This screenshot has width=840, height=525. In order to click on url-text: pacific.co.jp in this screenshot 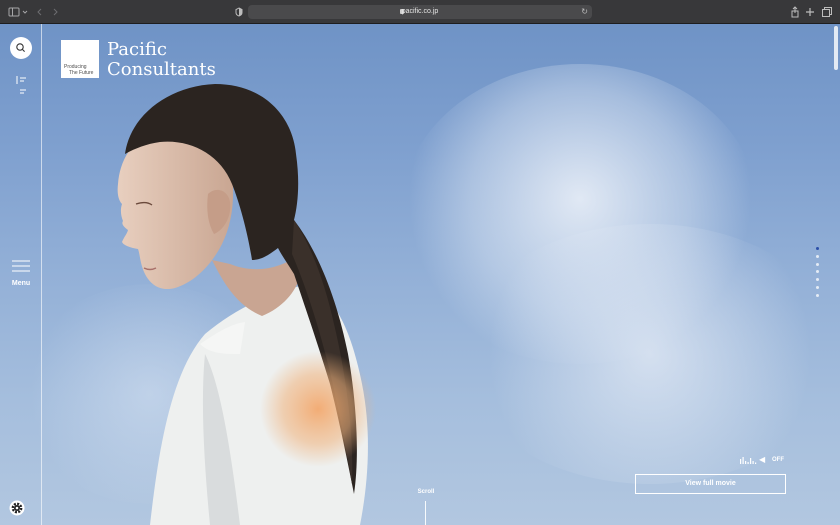, I will do `click(420, 11)`.